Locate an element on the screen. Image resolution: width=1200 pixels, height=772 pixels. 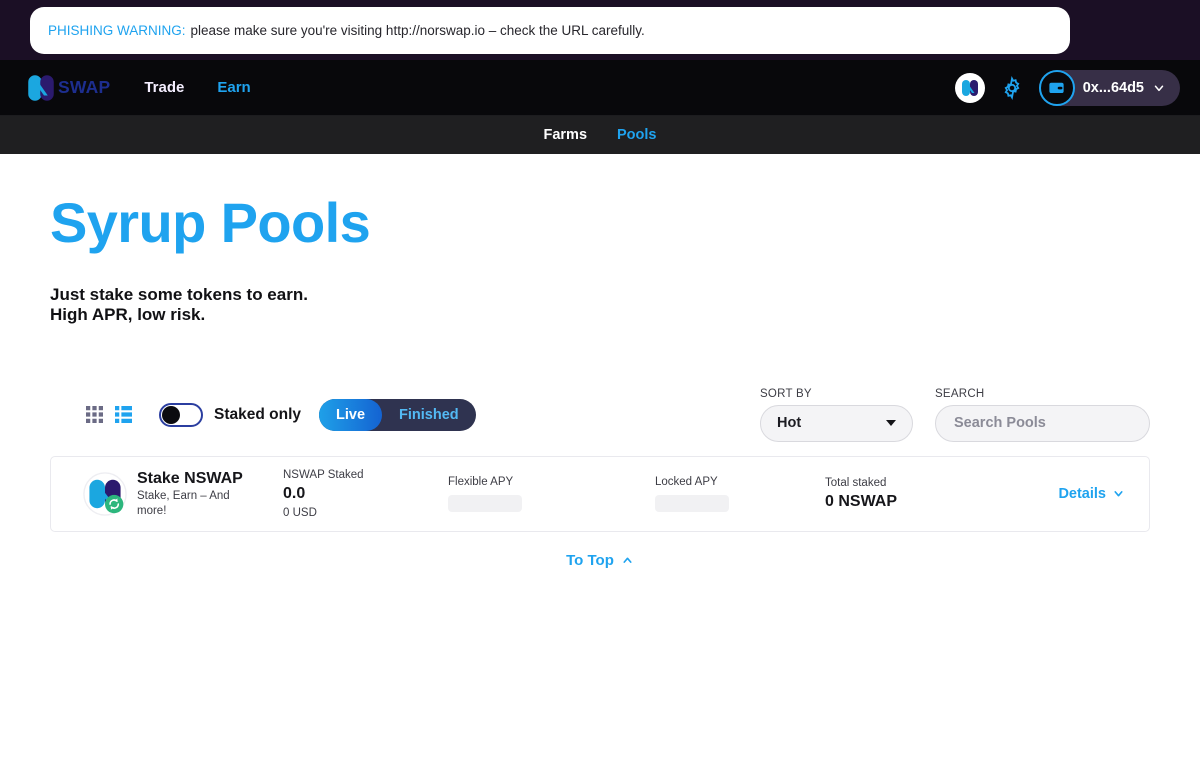
search-label: SEARCH is located at coordinates (960, 393).